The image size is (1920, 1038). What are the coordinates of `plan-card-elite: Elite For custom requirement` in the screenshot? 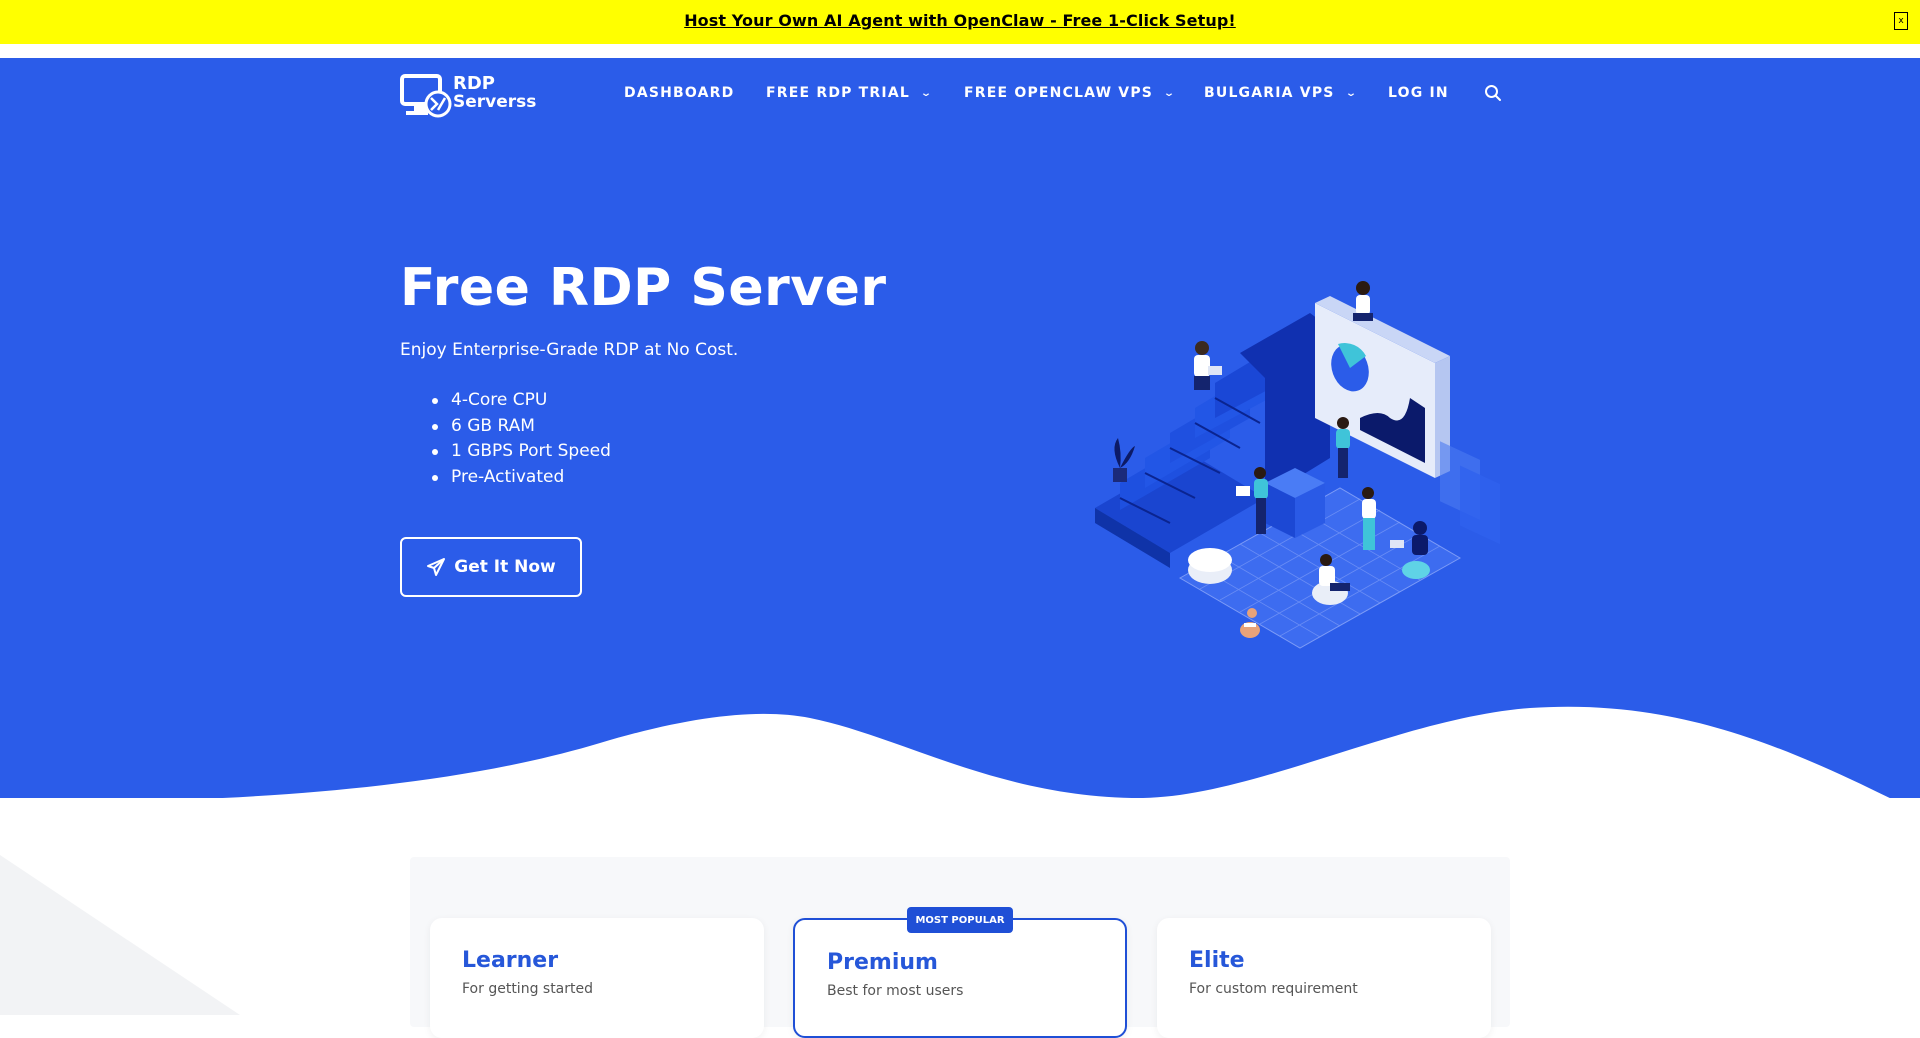 It's located at (1324, 978).